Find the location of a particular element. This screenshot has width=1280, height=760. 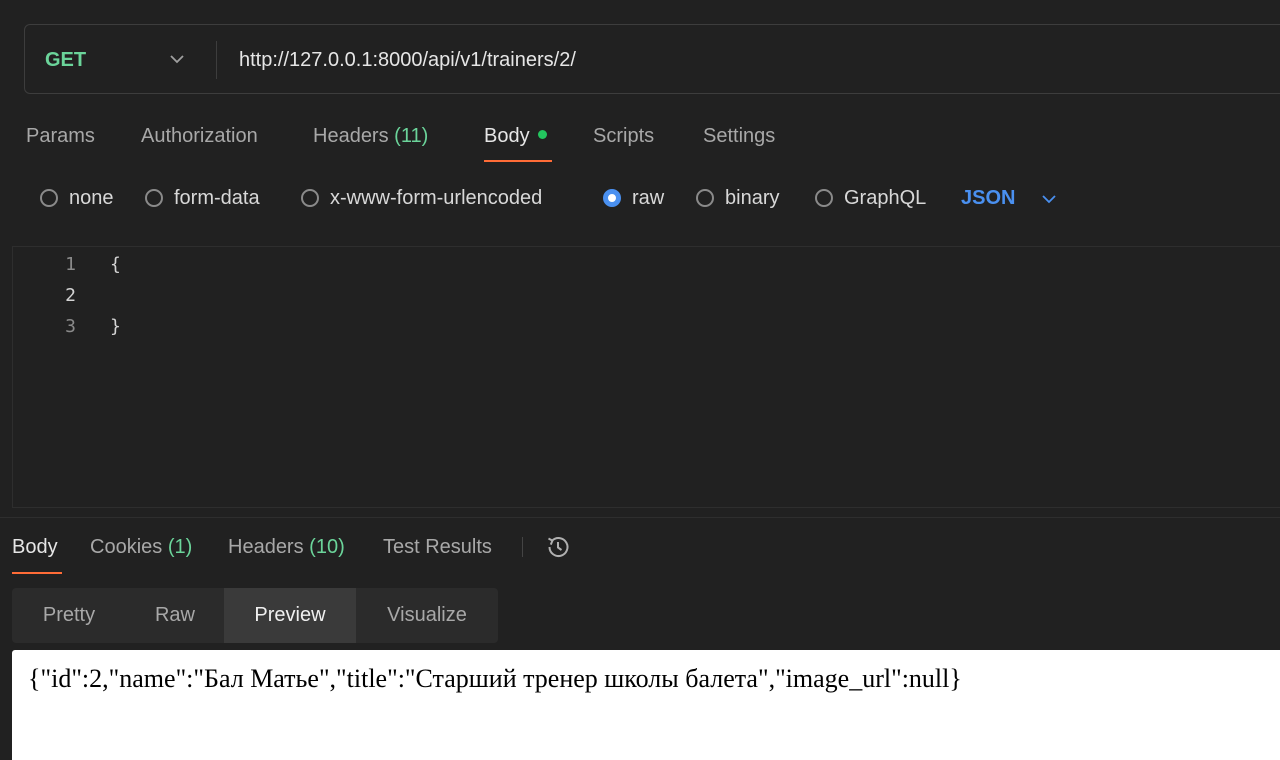

tab-label: Authorization is located at coordinates (199, 136).